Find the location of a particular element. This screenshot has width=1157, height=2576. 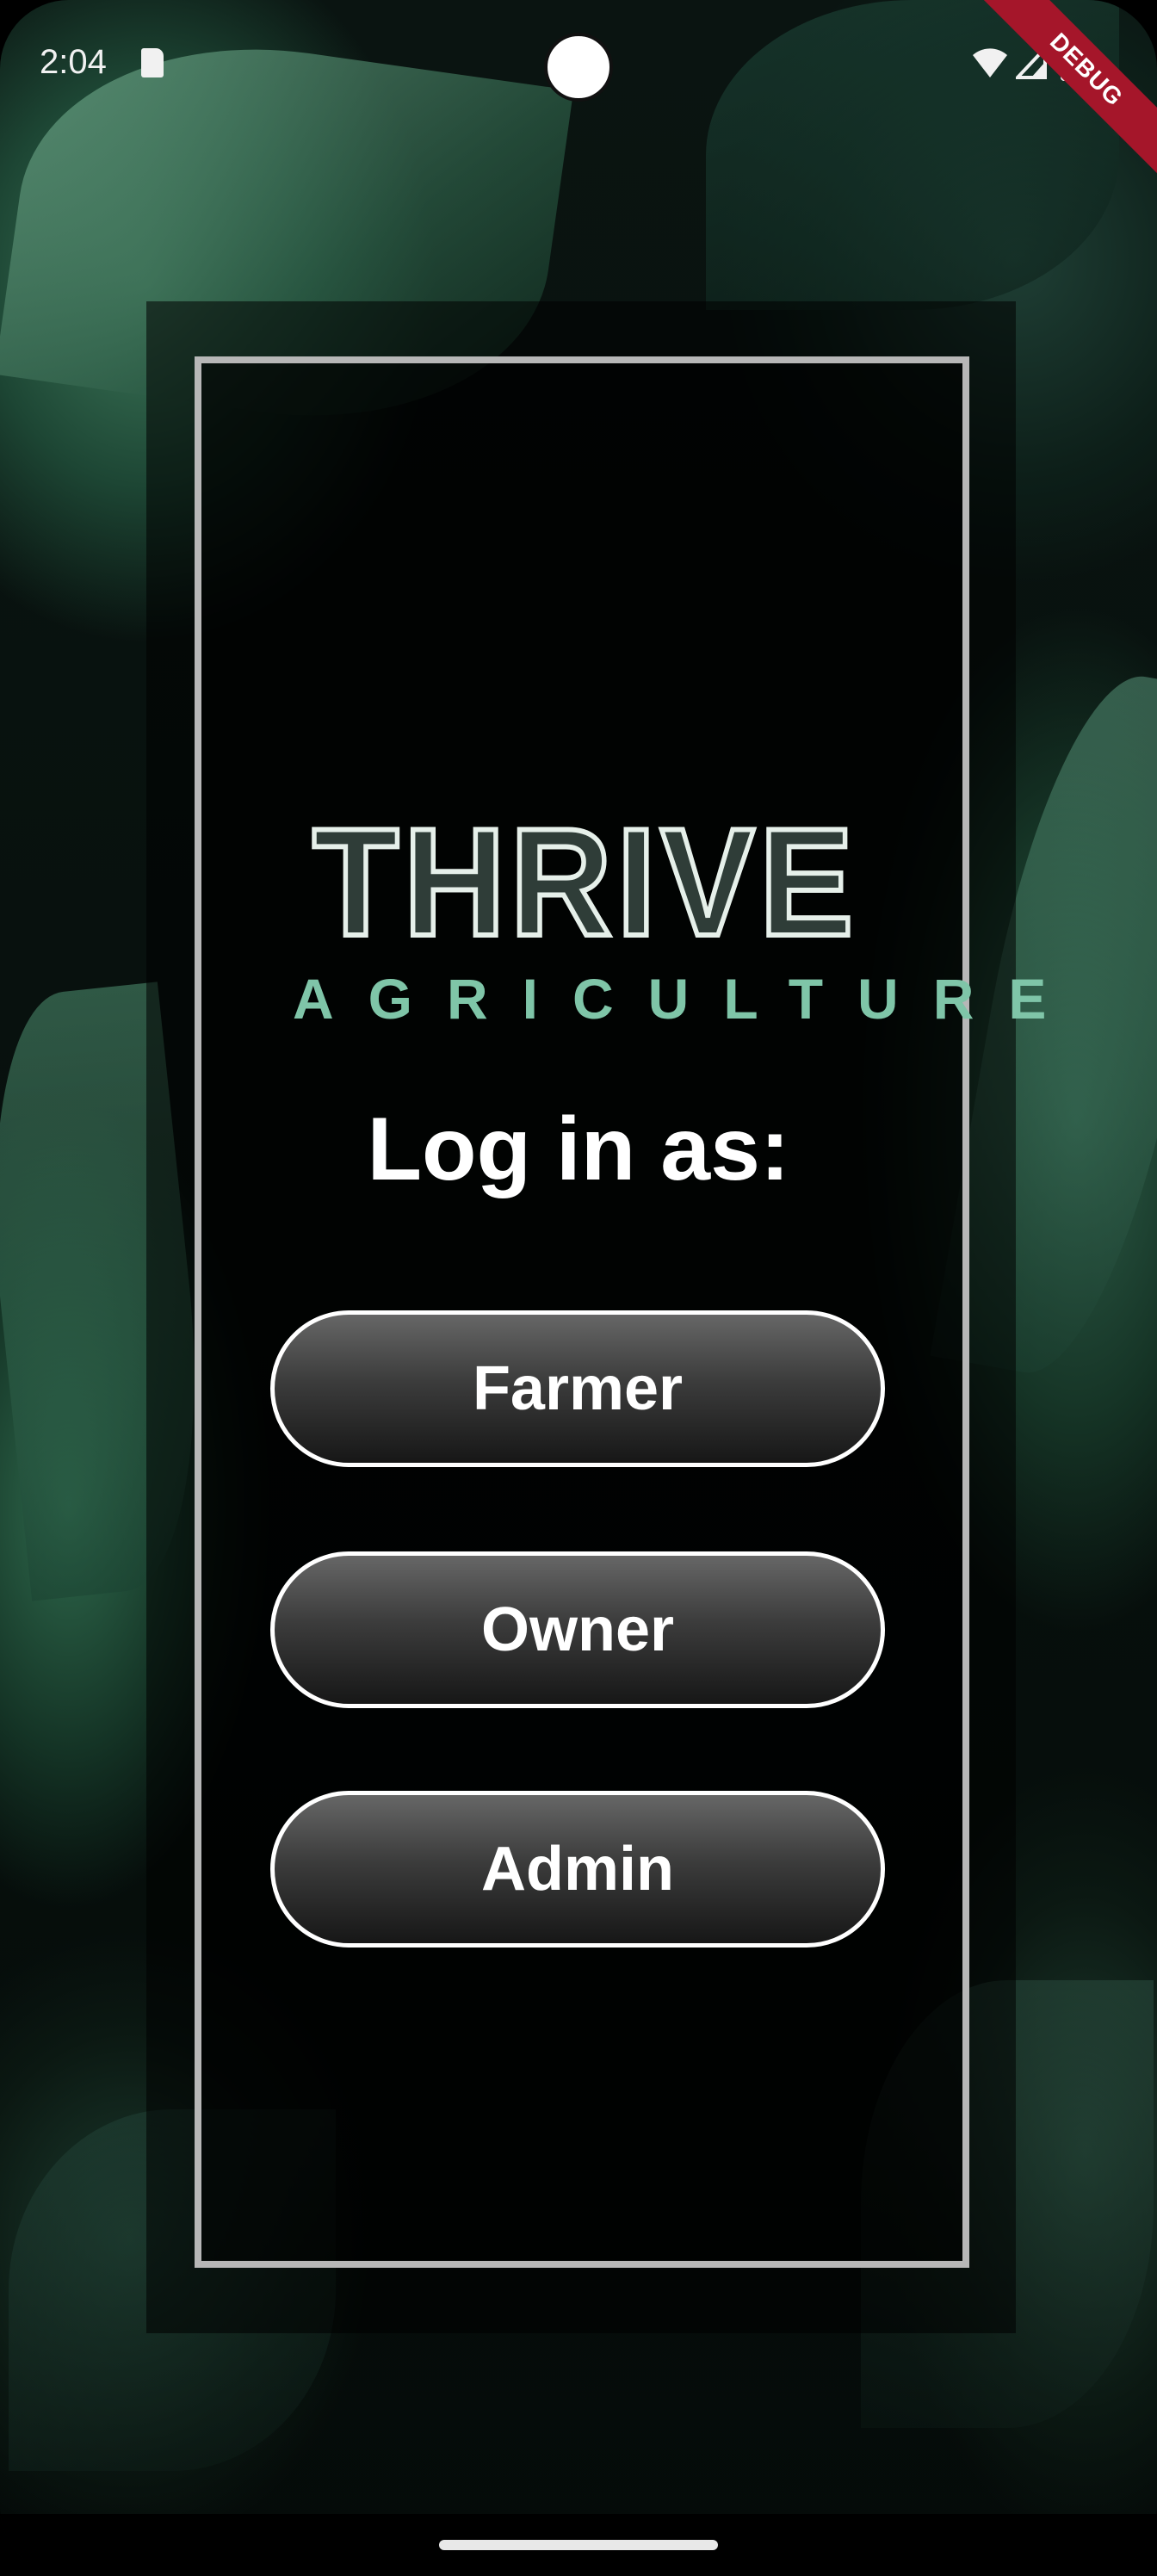

logo-subtitle: AGRICULTURE is located at coordinates (687, 999).